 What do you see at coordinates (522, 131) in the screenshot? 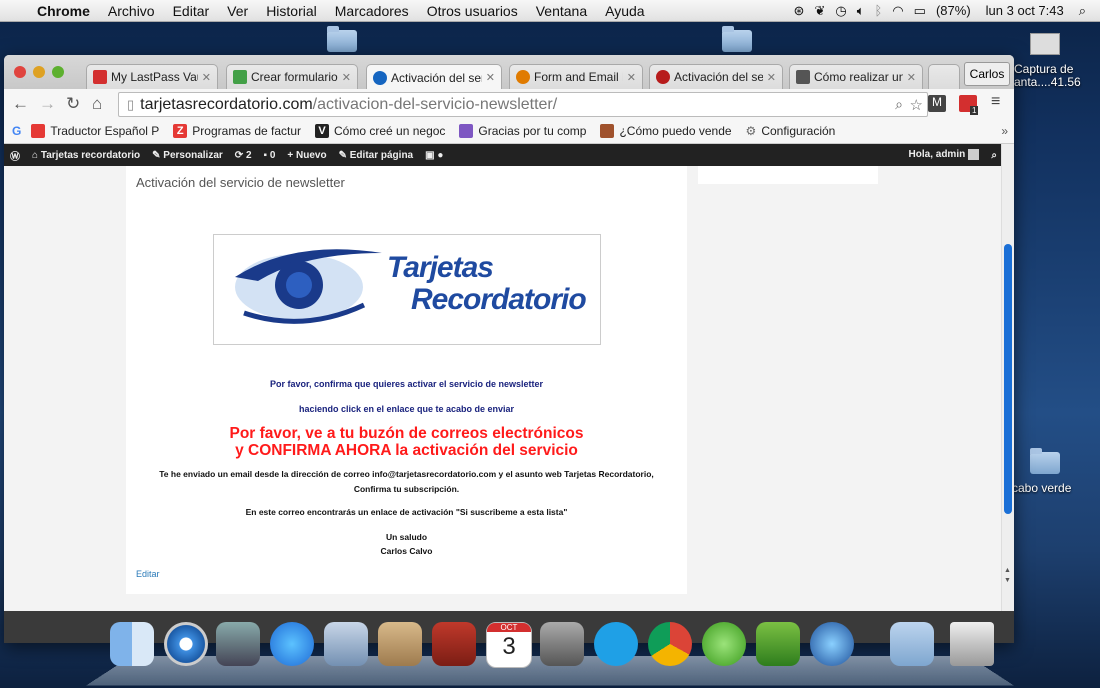
I see `bookmark-gracias: Gracias por tu comp` at bounding box center [522, 131].